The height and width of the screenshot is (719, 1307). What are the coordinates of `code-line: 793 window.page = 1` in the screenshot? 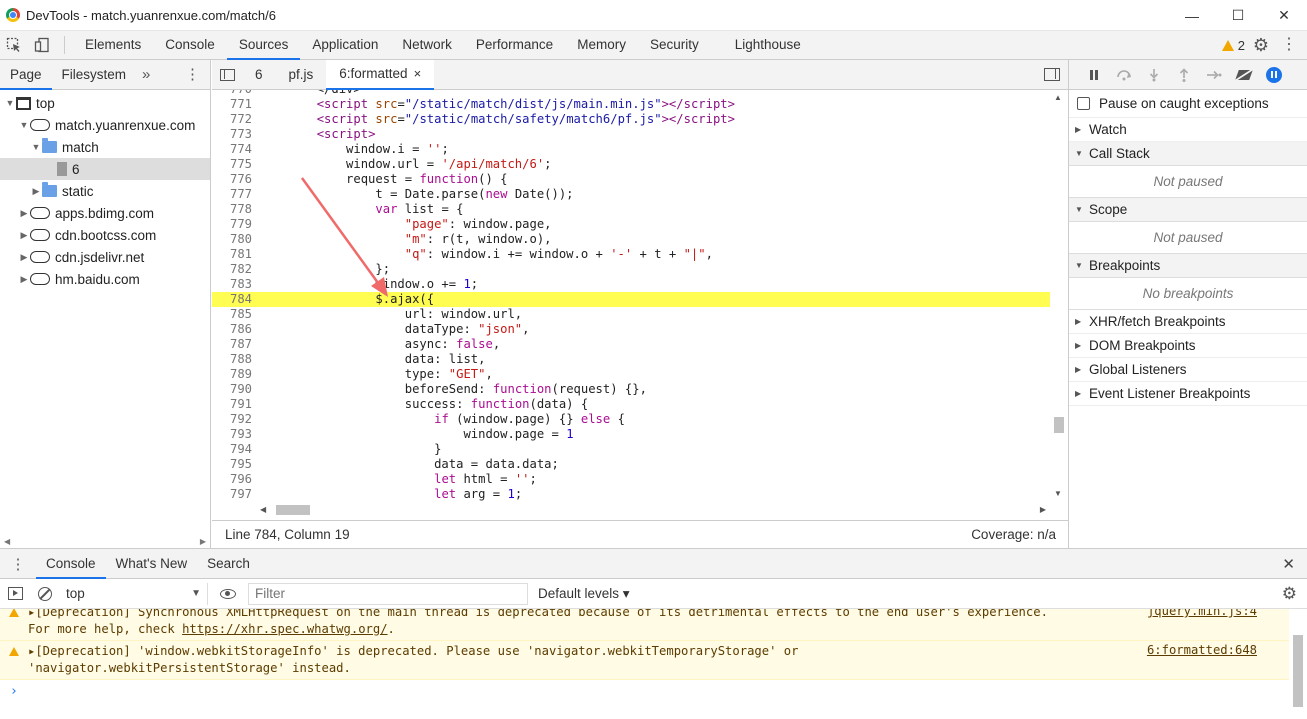 It's located at (631, 434).